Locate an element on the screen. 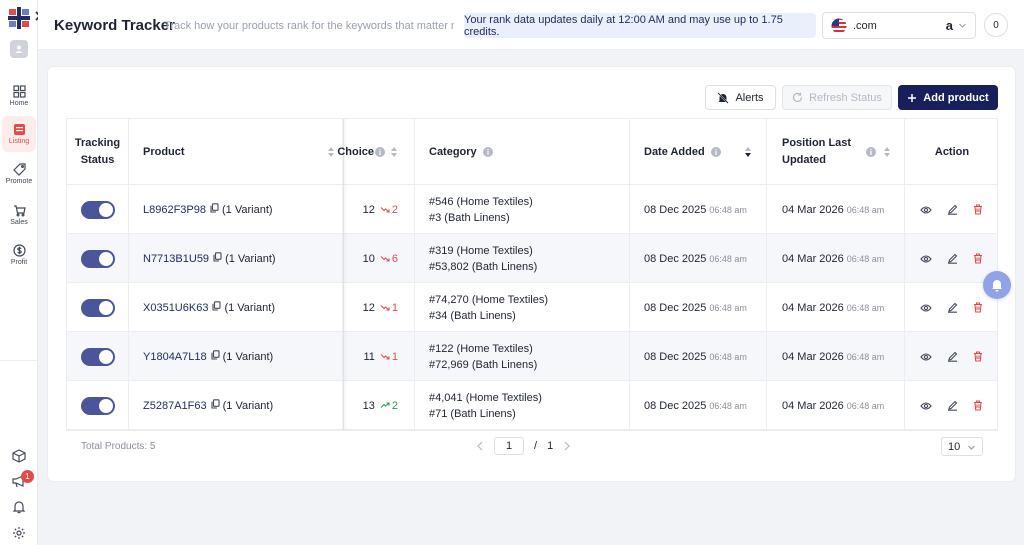 The image size is (1024, 545). package-icon is located at coordinates (19, 456).